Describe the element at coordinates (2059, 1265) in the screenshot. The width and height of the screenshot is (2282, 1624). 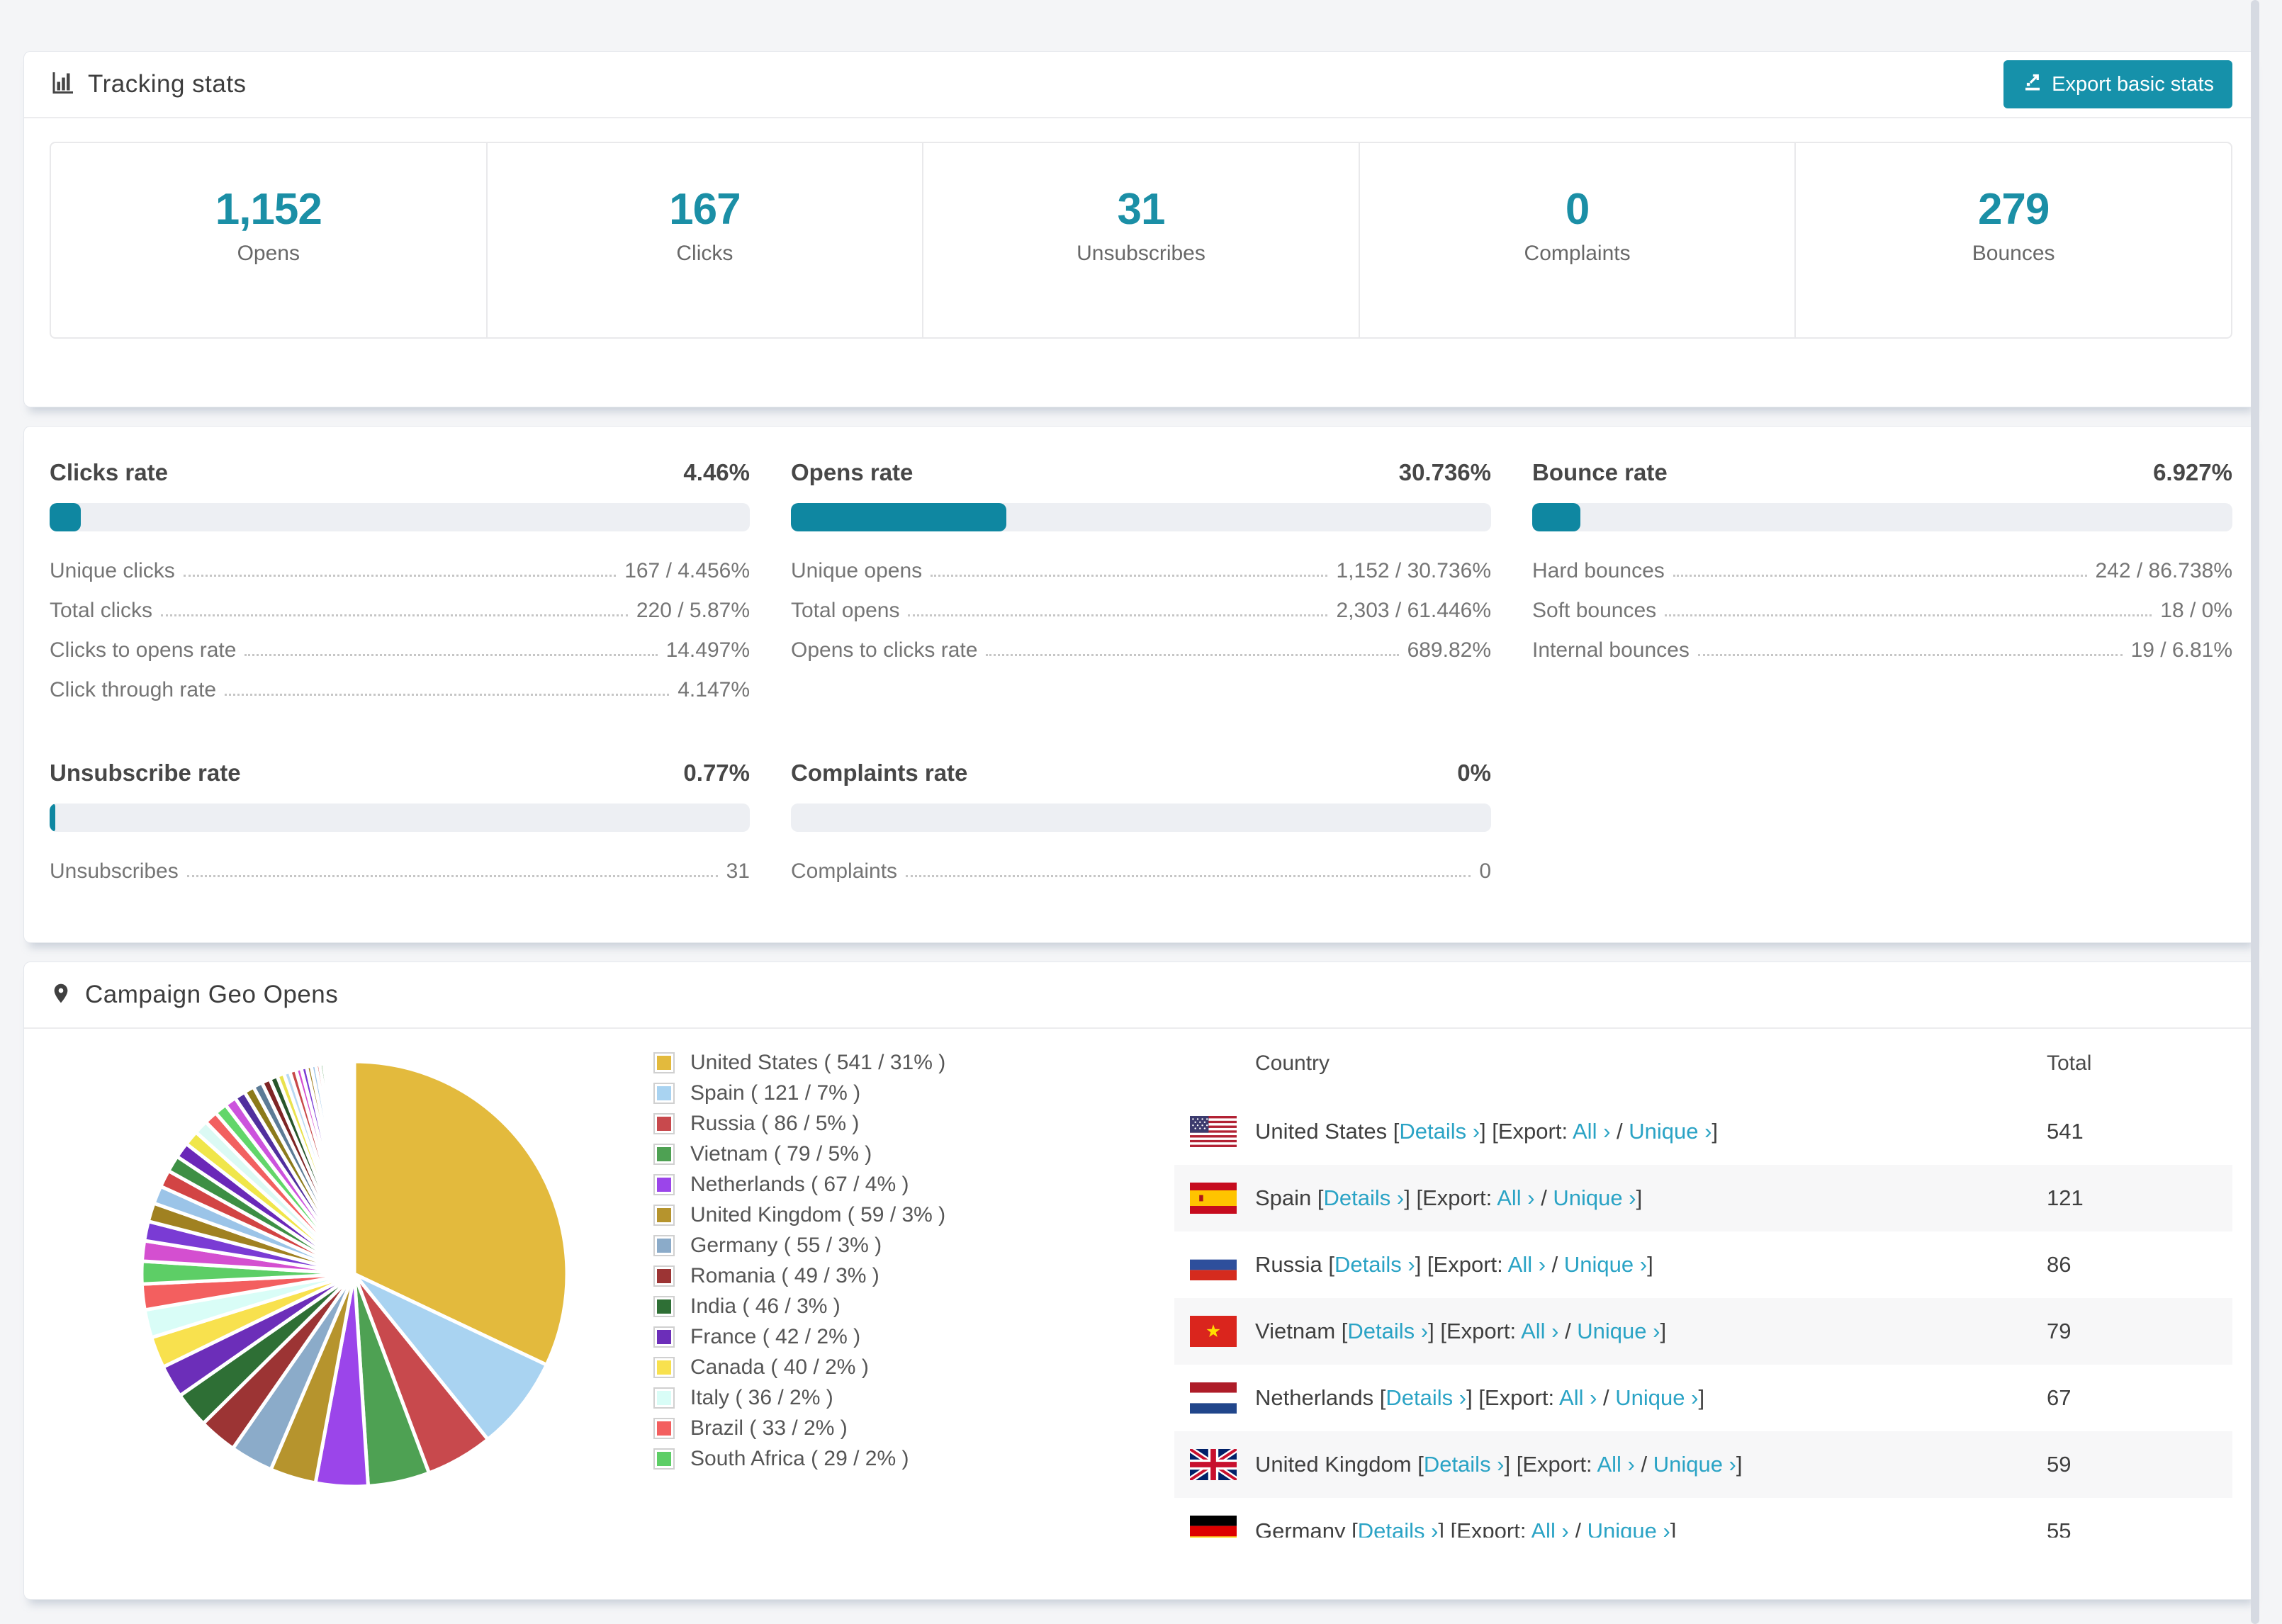
I see `row-total: 86` at that location.